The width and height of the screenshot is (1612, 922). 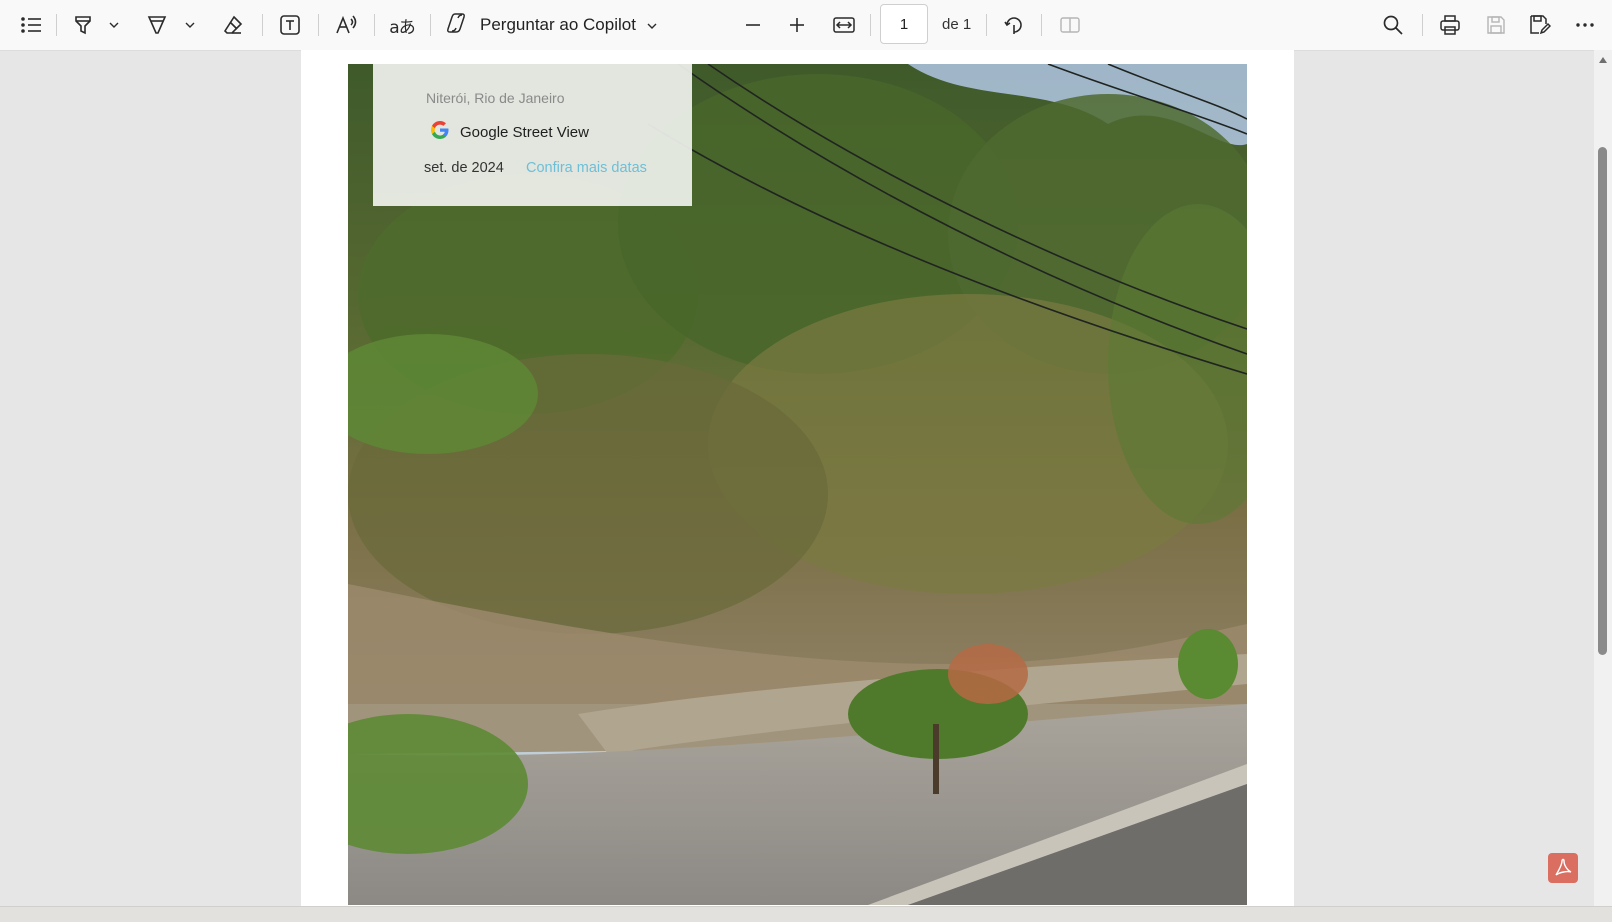 What do you see at coordinates (233, 25) in the screenshot?
I see `eraser-icon` at bounding box center [233, 25].